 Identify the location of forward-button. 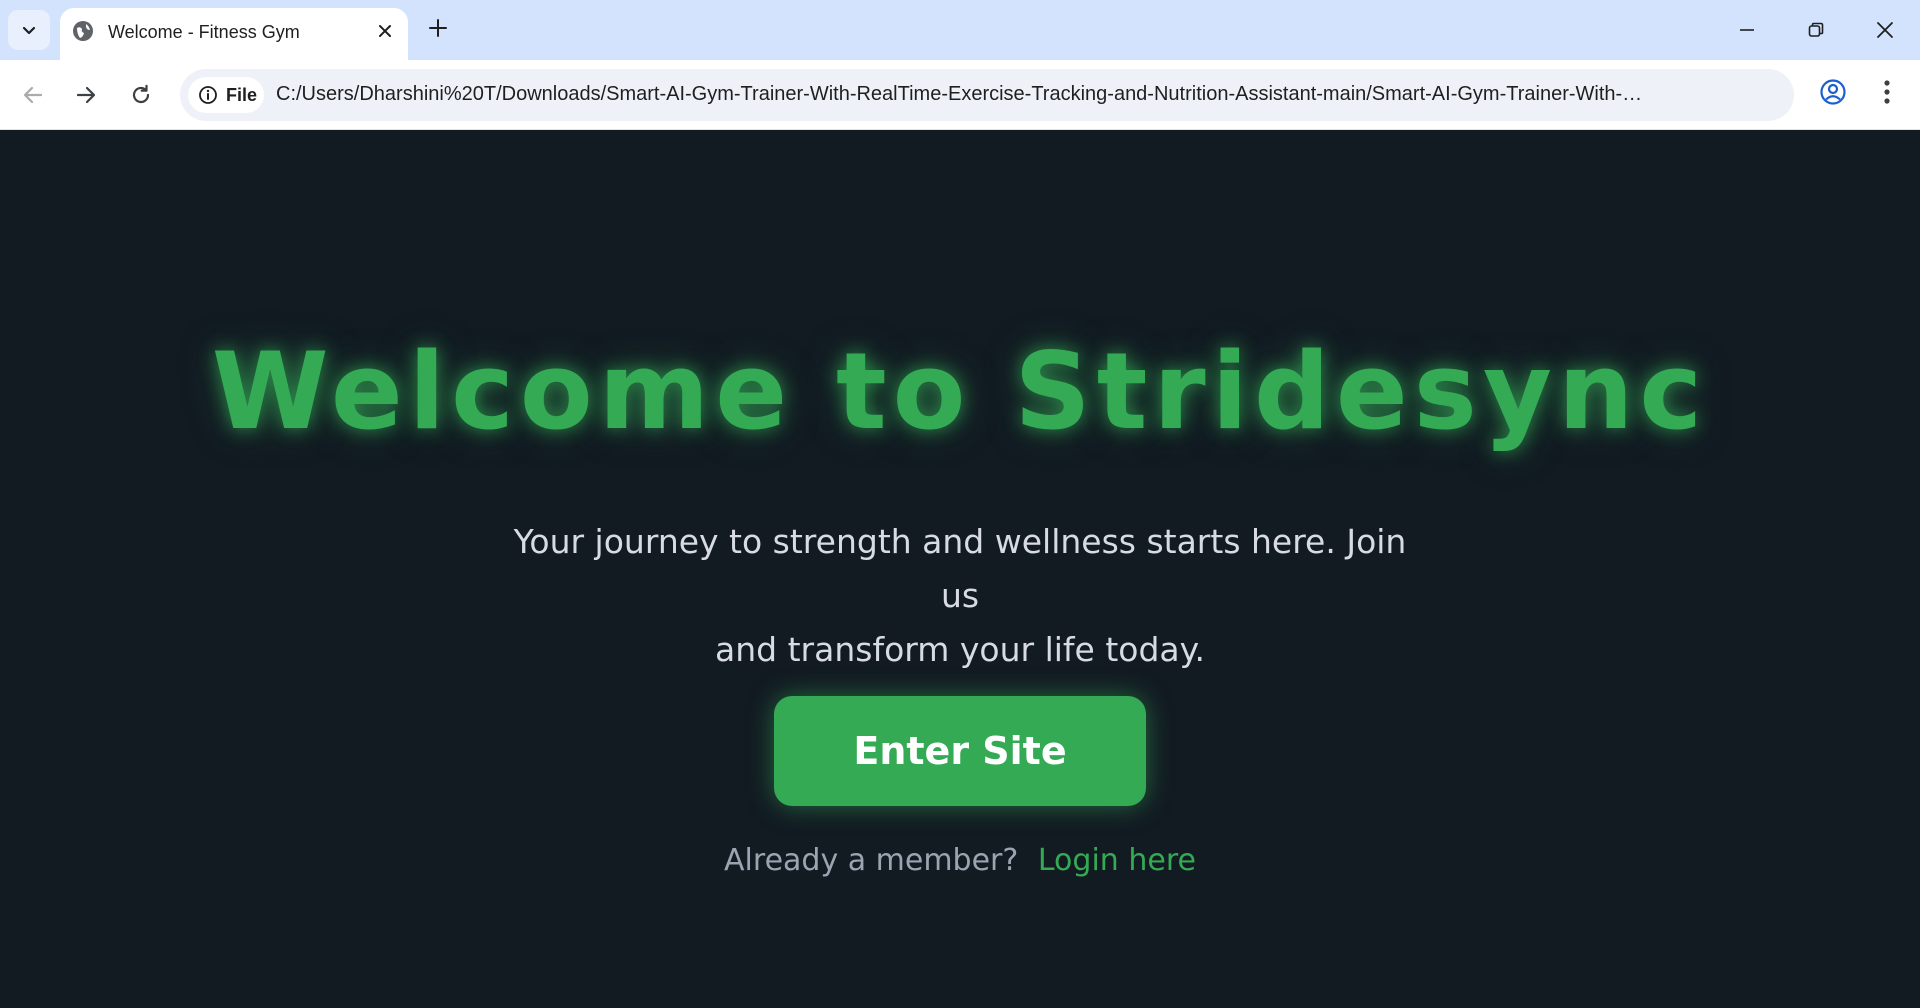
(86, 95).